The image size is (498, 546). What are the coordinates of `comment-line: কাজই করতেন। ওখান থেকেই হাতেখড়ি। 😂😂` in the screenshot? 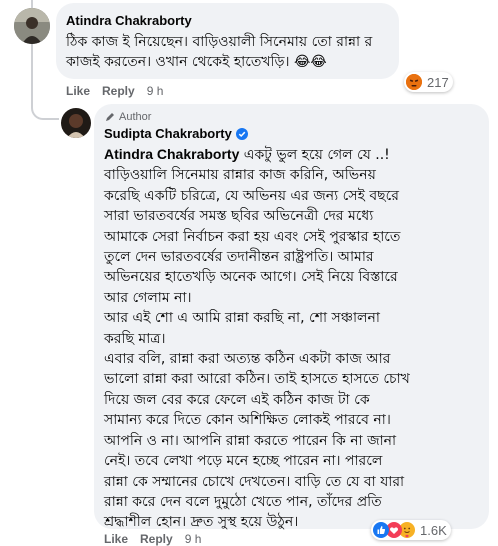 It's located at (196, 62).